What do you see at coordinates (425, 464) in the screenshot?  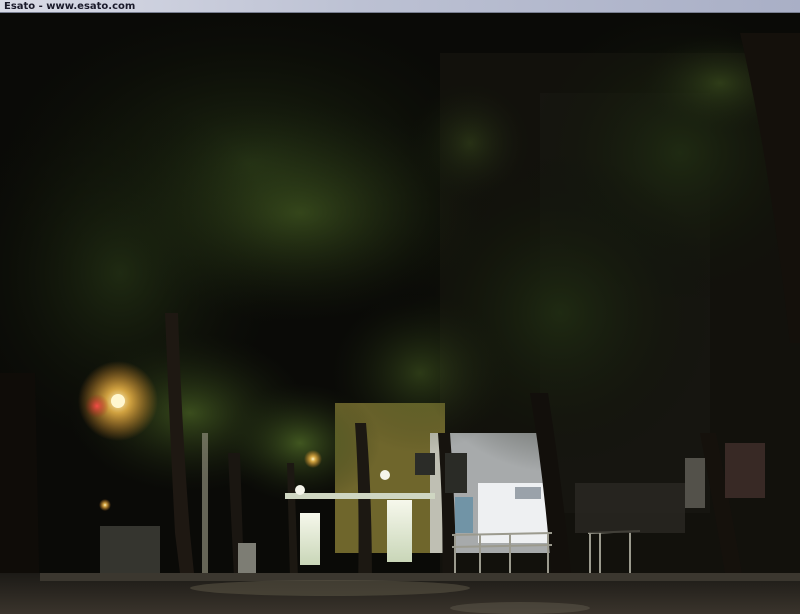 I see `bus-stop-sign` at bounding box center [425, 464].